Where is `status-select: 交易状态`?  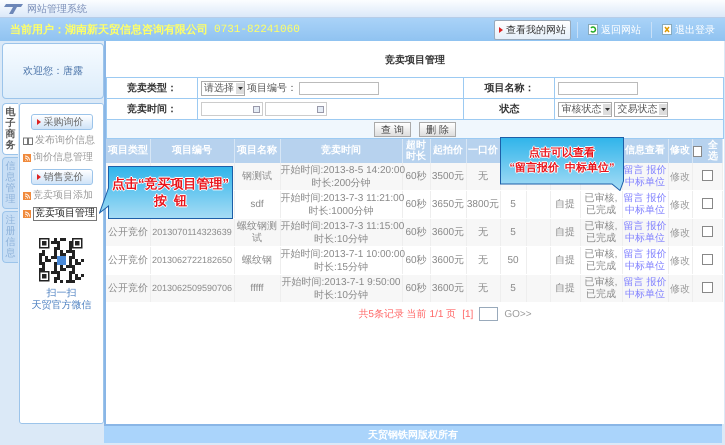
status-select: 交易状态 is located at coordinates (641, 109).